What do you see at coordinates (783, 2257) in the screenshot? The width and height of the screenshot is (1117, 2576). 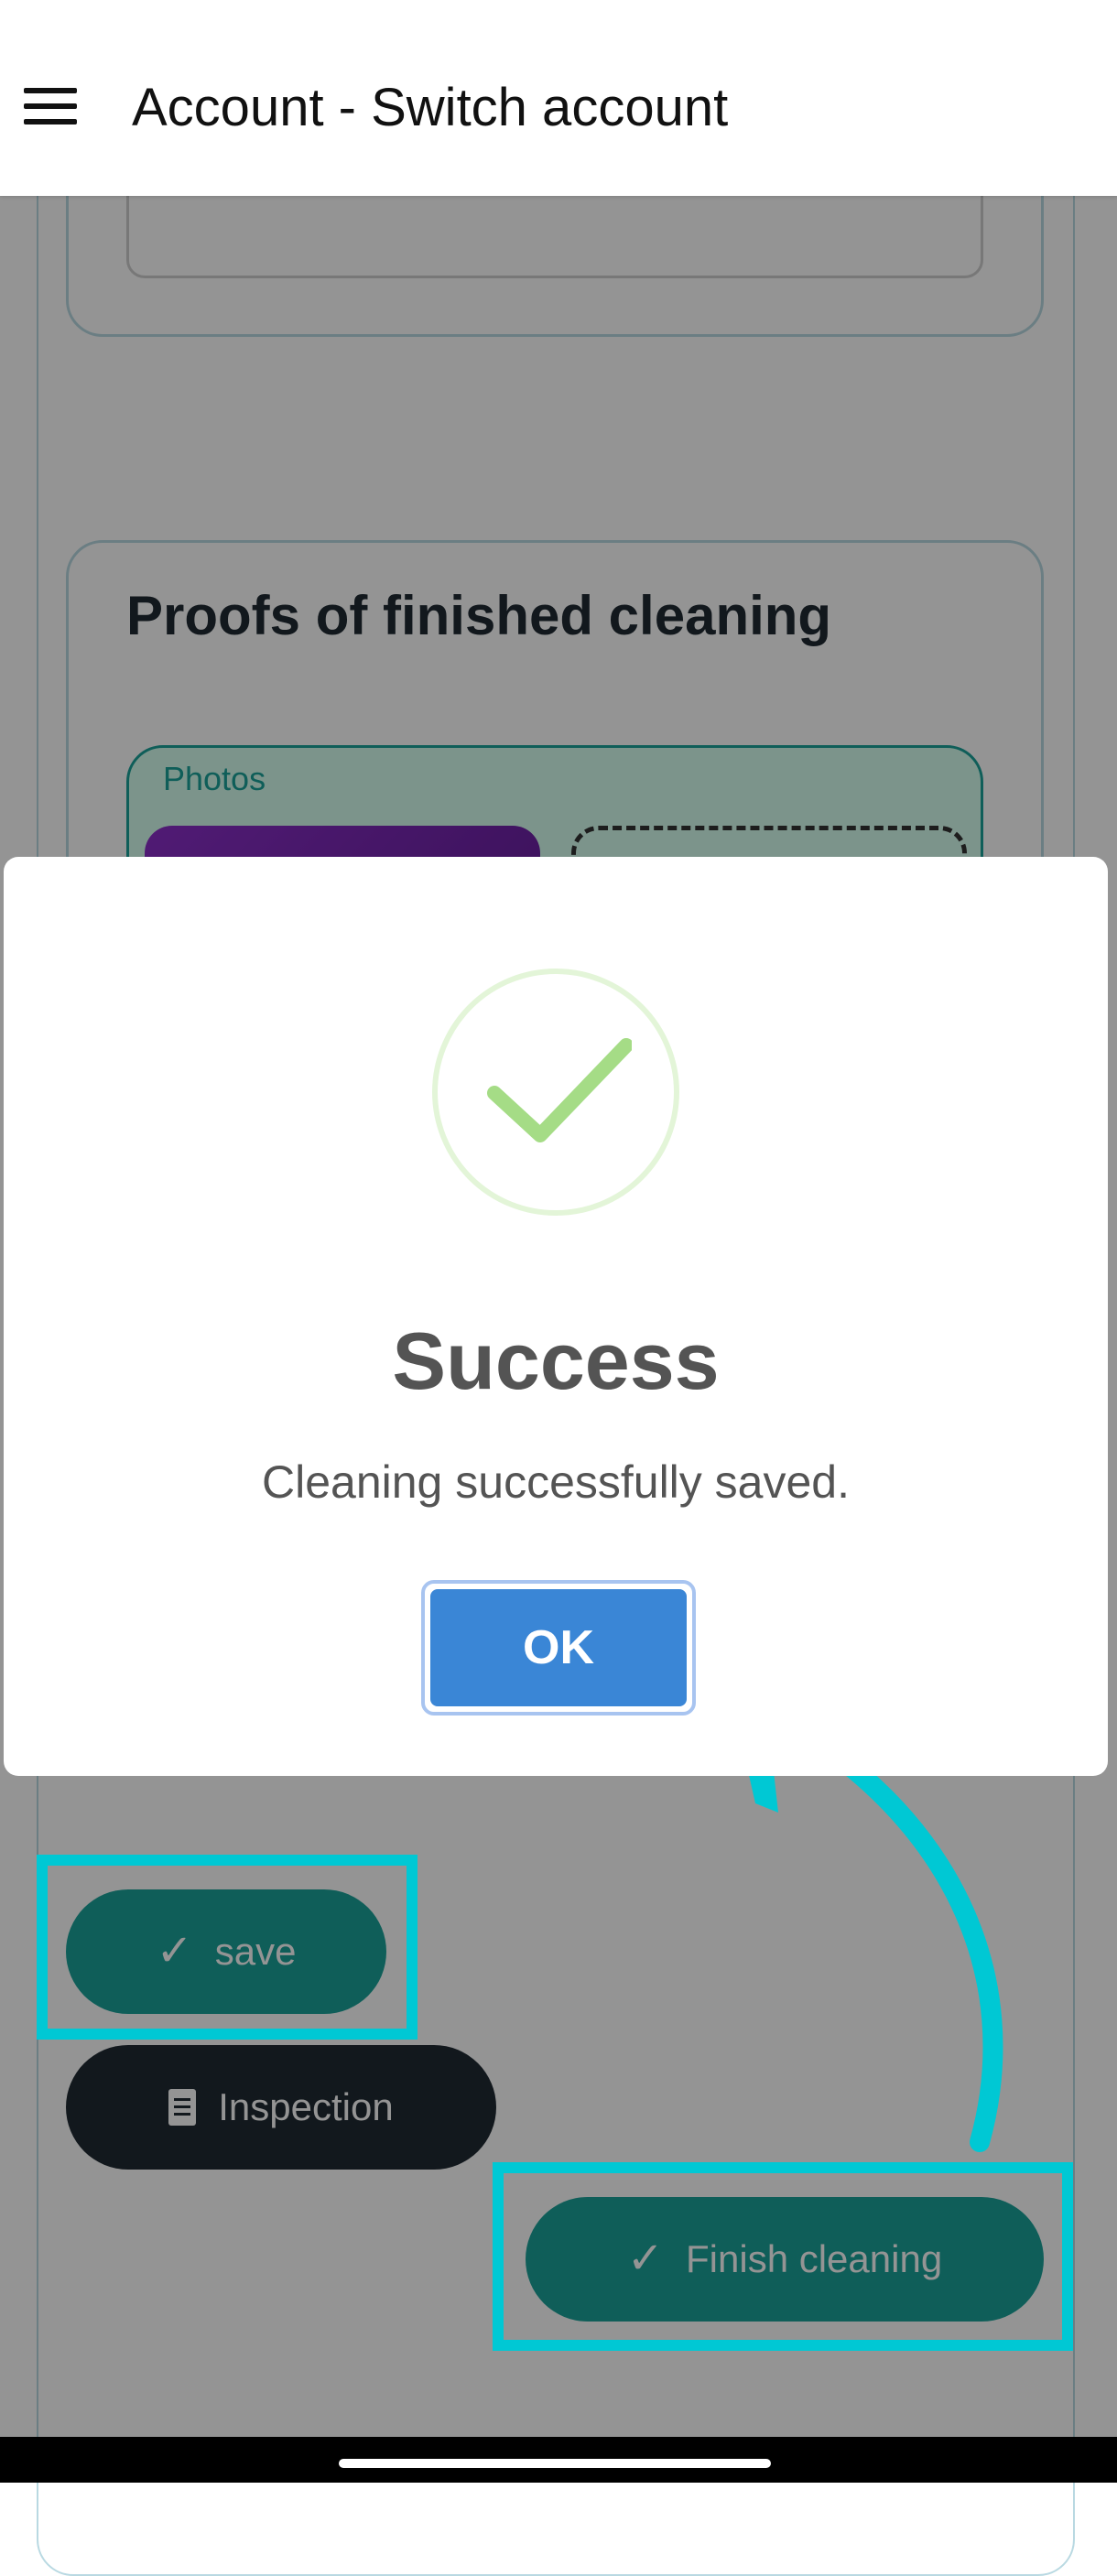 I see `highlight-finish-box` at bounding box center [783, 2257].